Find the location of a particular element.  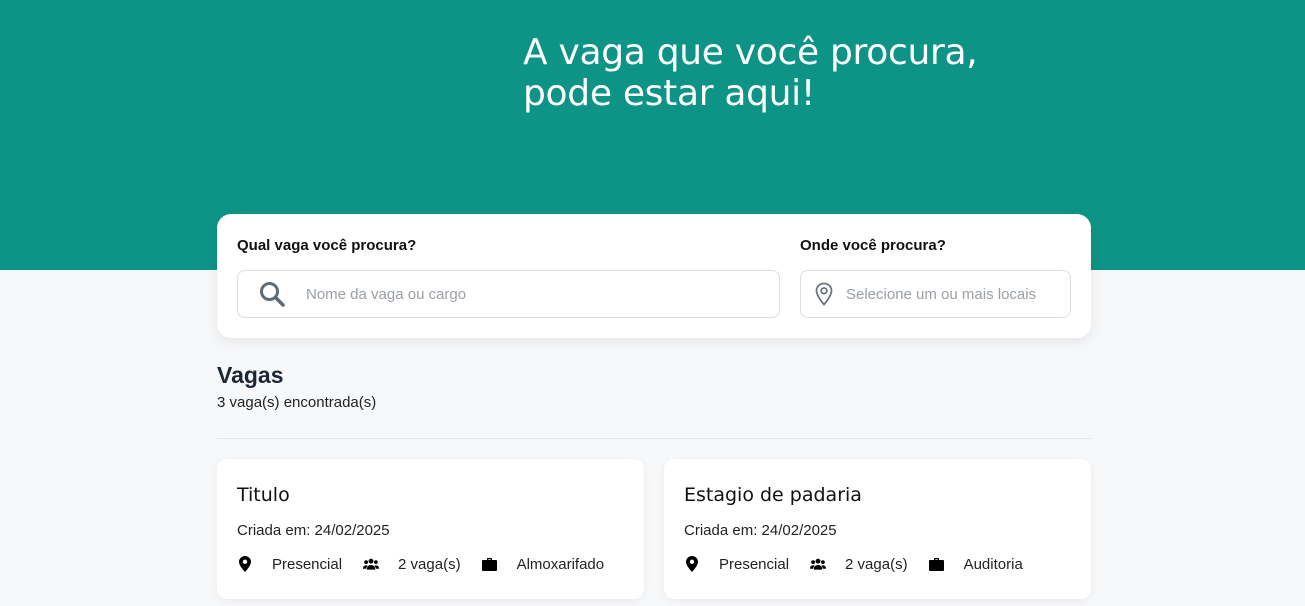

job-search-field is located at coordinates (508, 294).